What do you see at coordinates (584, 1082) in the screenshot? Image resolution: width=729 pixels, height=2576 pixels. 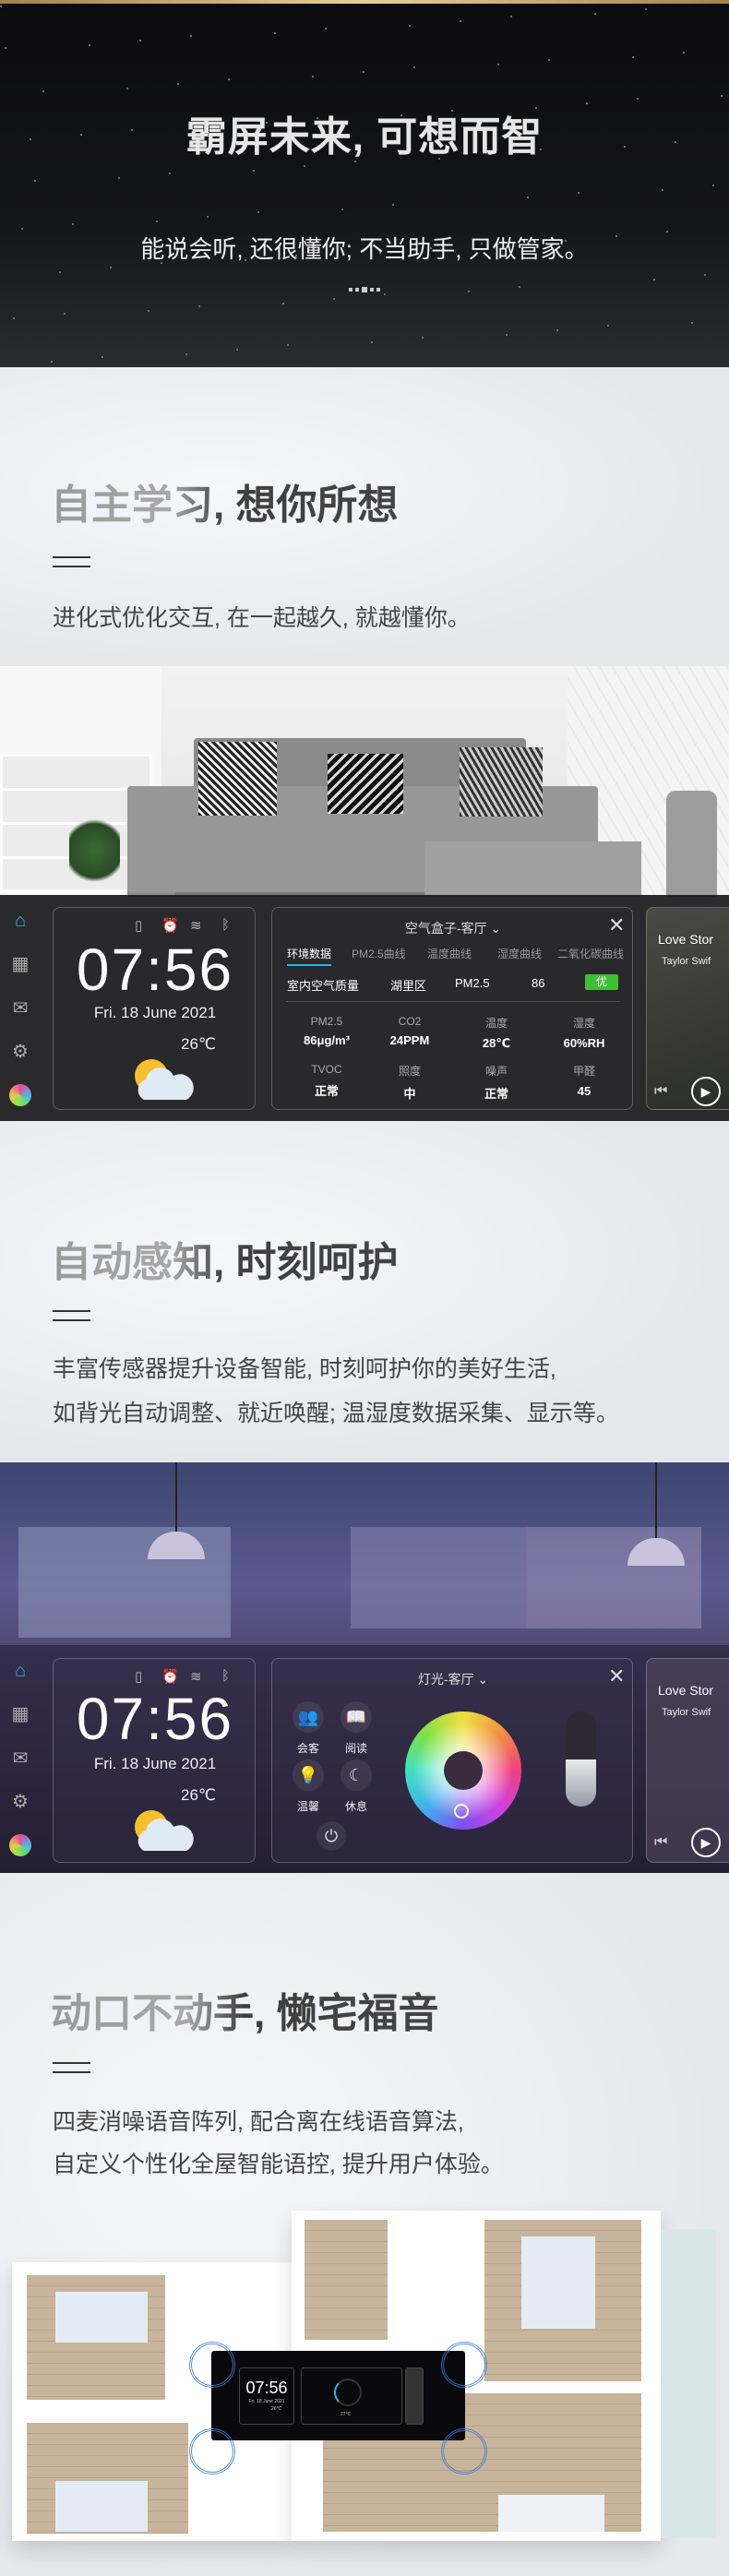 I see `reading-formaldehyde: 甲醛 45` at bounding box center [584, 1082].